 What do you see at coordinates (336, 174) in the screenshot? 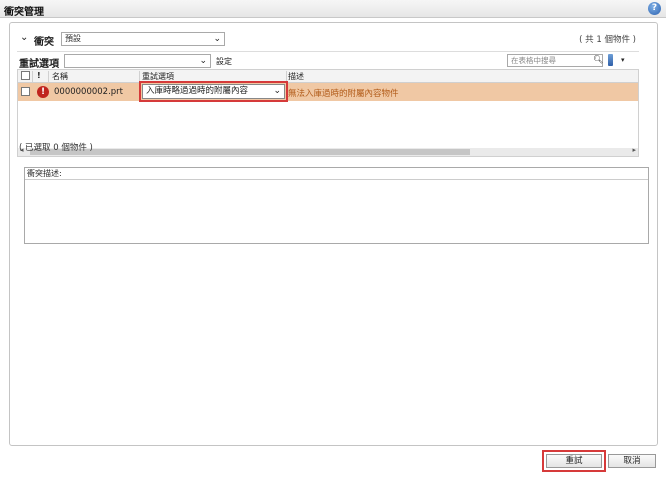
I see `conflict-description-label: 衝突描述:` at bounding box center [336, 174].